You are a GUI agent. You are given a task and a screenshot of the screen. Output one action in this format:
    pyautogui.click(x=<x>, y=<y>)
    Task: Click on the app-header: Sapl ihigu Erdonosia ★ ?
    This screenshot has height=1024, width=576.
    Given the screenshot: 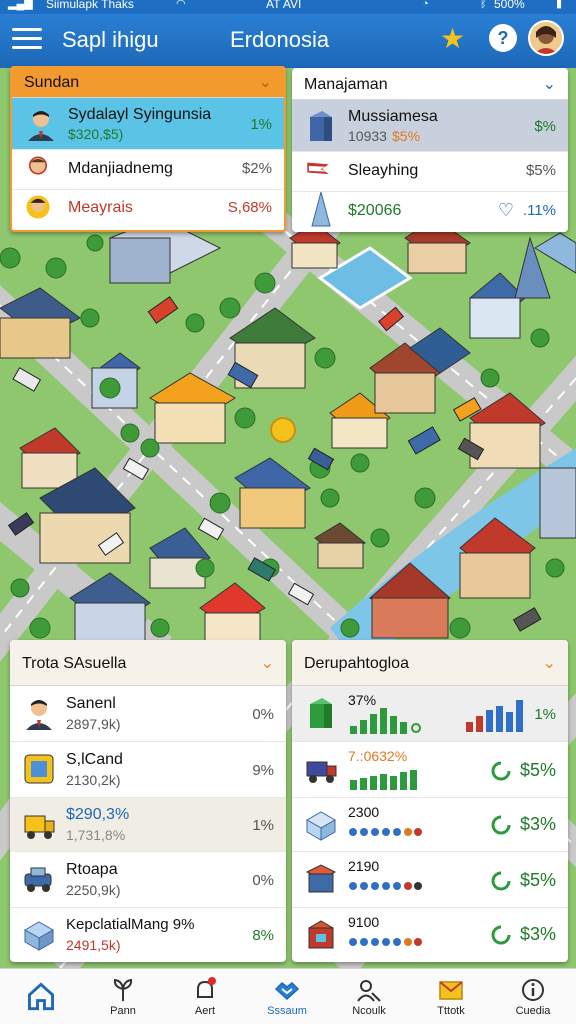 What is the action you would take?
    pyautogui.click(x=288, y=41)
    